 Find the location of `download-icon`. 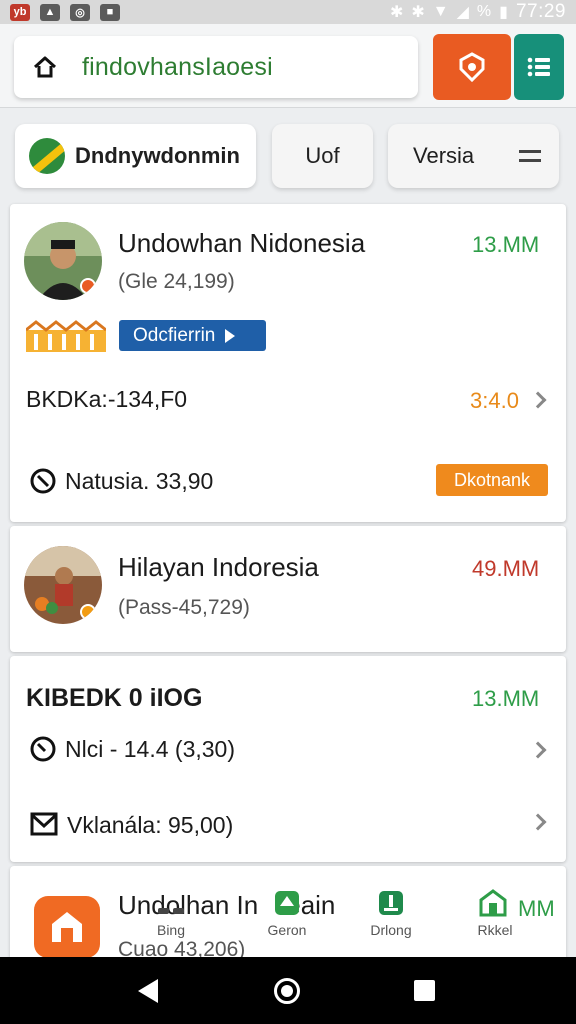

download-icon is located at coordinates (391, 903).